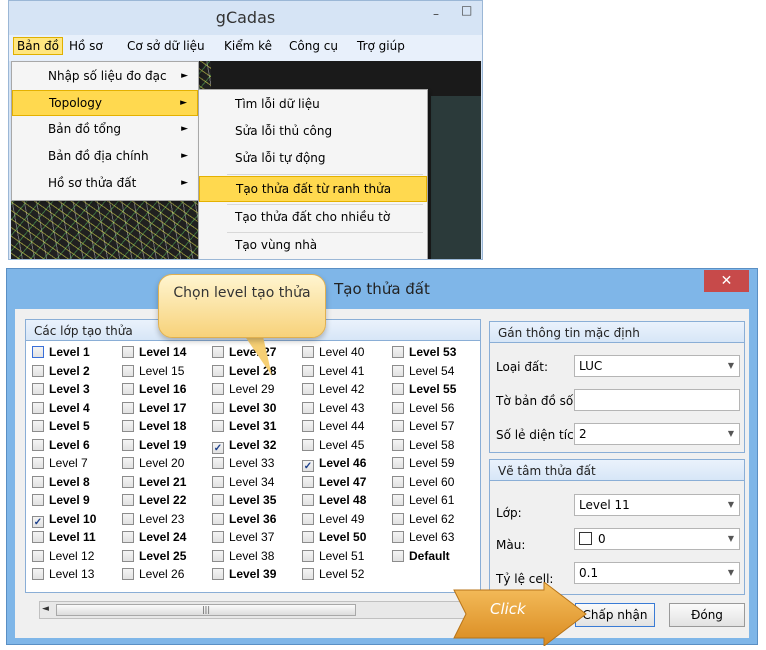  I want to click on layer-select: Level 11 ▼, so click(657, 505).